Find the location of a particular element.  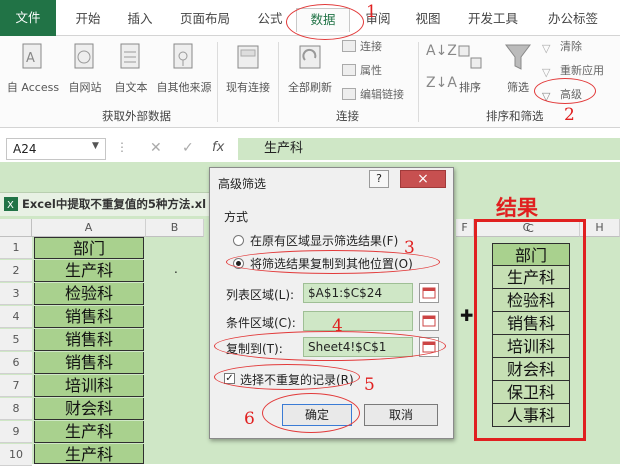

clear-filter-button: ▽ 清除 is located at coordinates (562, 47).